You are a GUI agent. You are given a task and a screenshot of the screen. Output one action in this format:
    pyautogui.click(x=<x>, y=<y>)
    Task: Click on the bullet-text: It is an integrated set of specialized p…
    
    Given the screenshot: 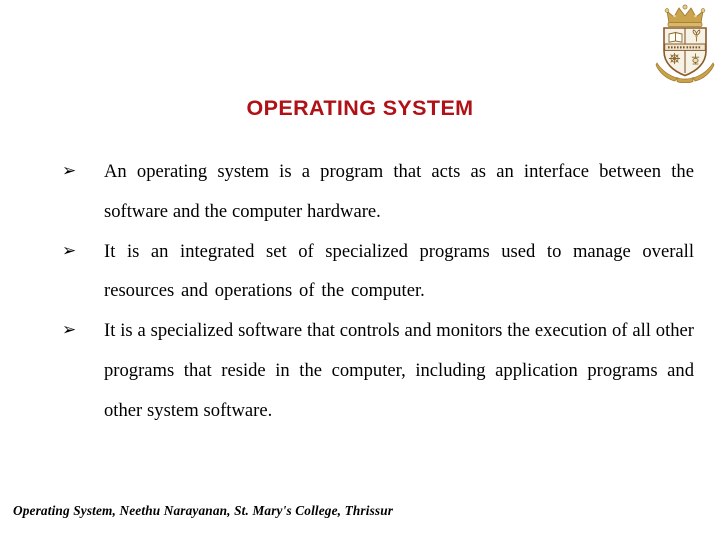 What is the action you would take?
    pyautogui.click(x=399, y=271)
    